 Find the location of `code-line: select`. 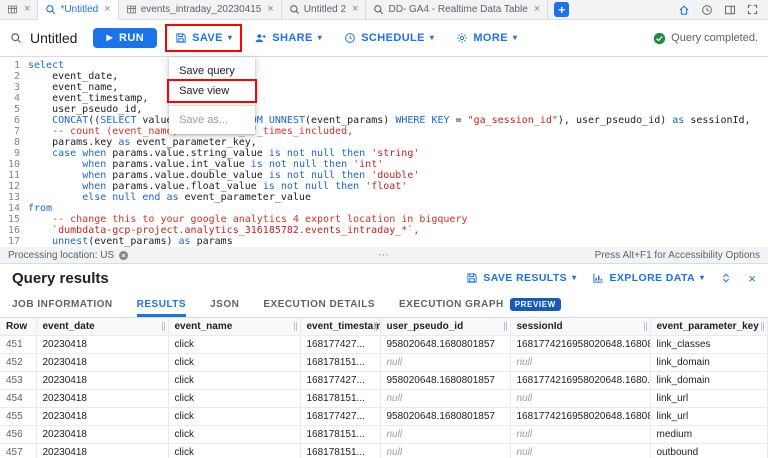

code-line: select is located at coordinates (389, 65).